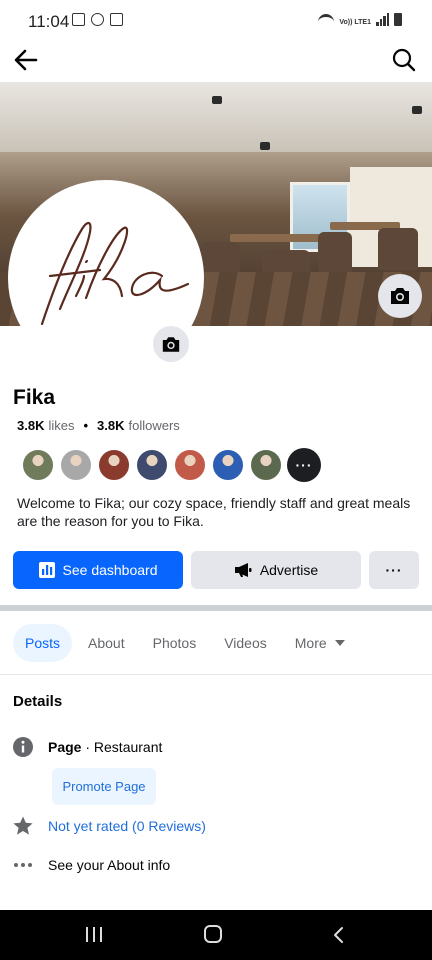 The image size is (432, 960). What do you see at coordinates (339, 643) in the screenshot?
I see `caret-down-icon` at bounding box center [339, 643].